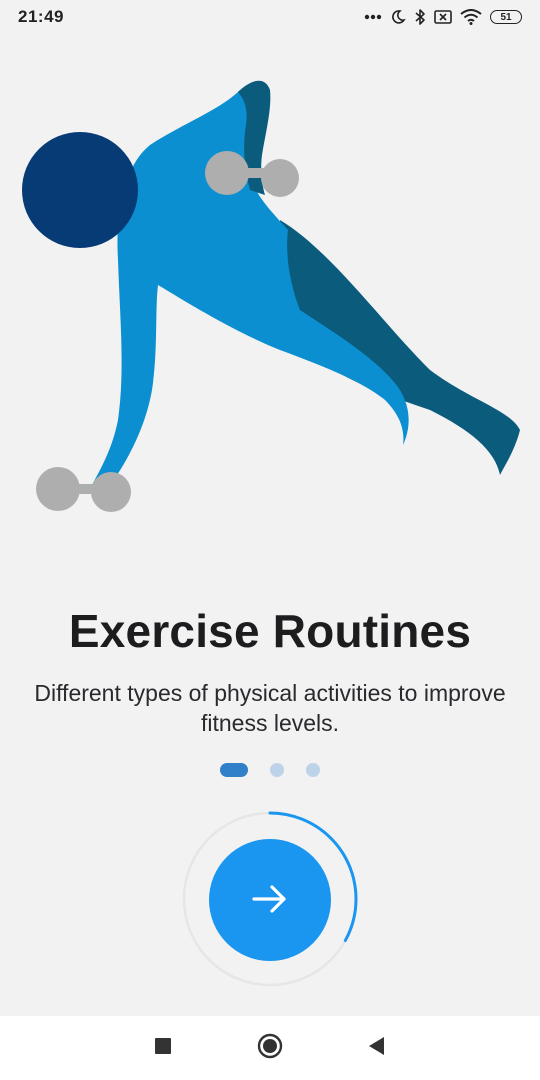  I want to click on next-button-container, so click(270, 899).